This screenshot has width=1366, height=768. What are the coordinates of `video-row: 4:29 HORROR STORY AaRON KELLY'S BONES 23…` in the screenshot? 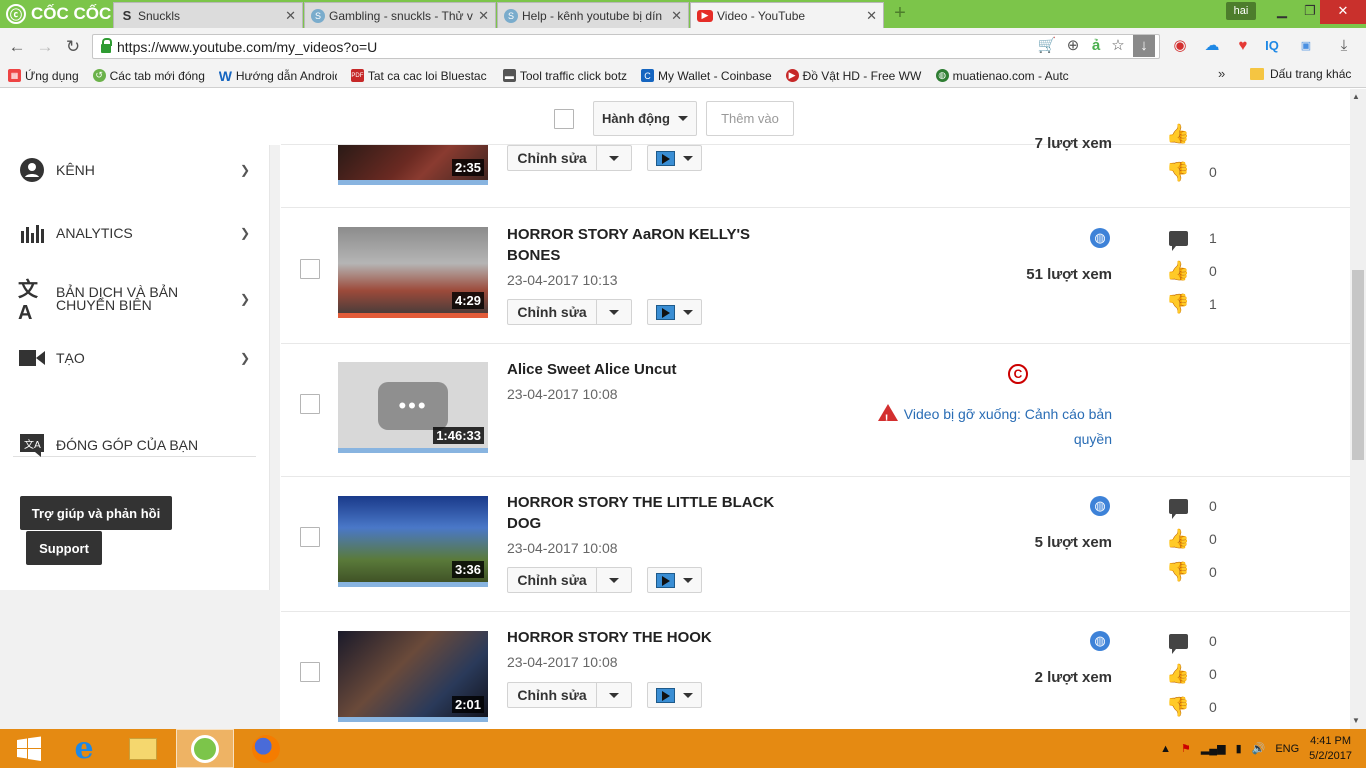 It's located at (815, 276).